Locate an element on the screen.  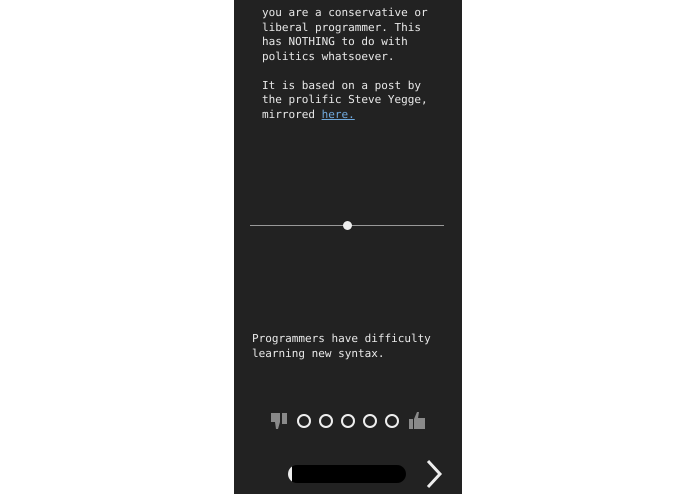
source-paragraph: It is based on a post by the prolific Steve Yegge, mirrored here. is located at coordinates (345, 100).